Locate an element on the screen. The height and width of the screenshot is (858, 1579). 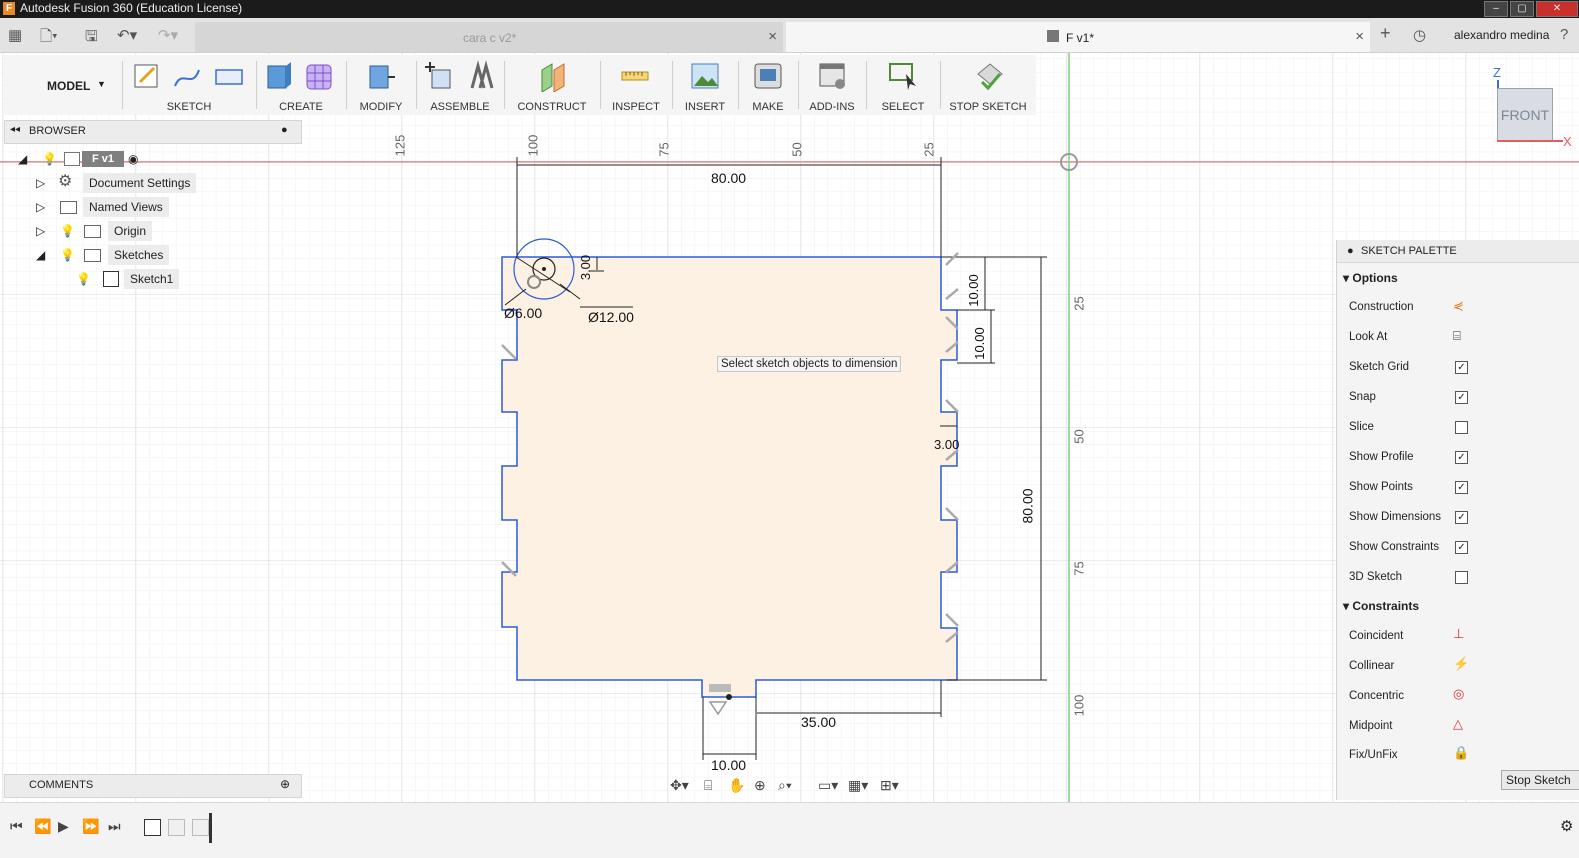
addins-menu-label: ADD-INS is located at coordinates (832, 107).